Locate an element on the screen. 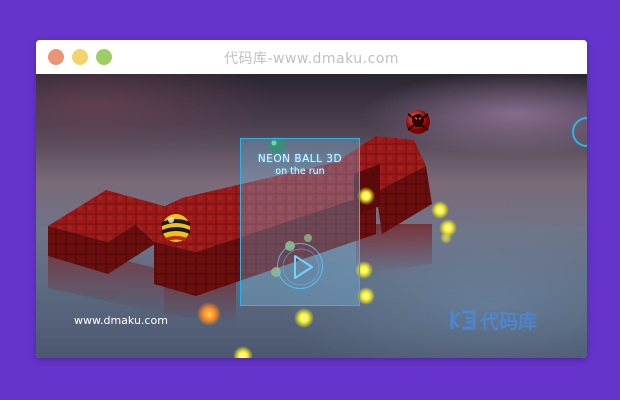  window-titlebar: 代码库-www.dmaku.com is located at coordinates (311, 57).